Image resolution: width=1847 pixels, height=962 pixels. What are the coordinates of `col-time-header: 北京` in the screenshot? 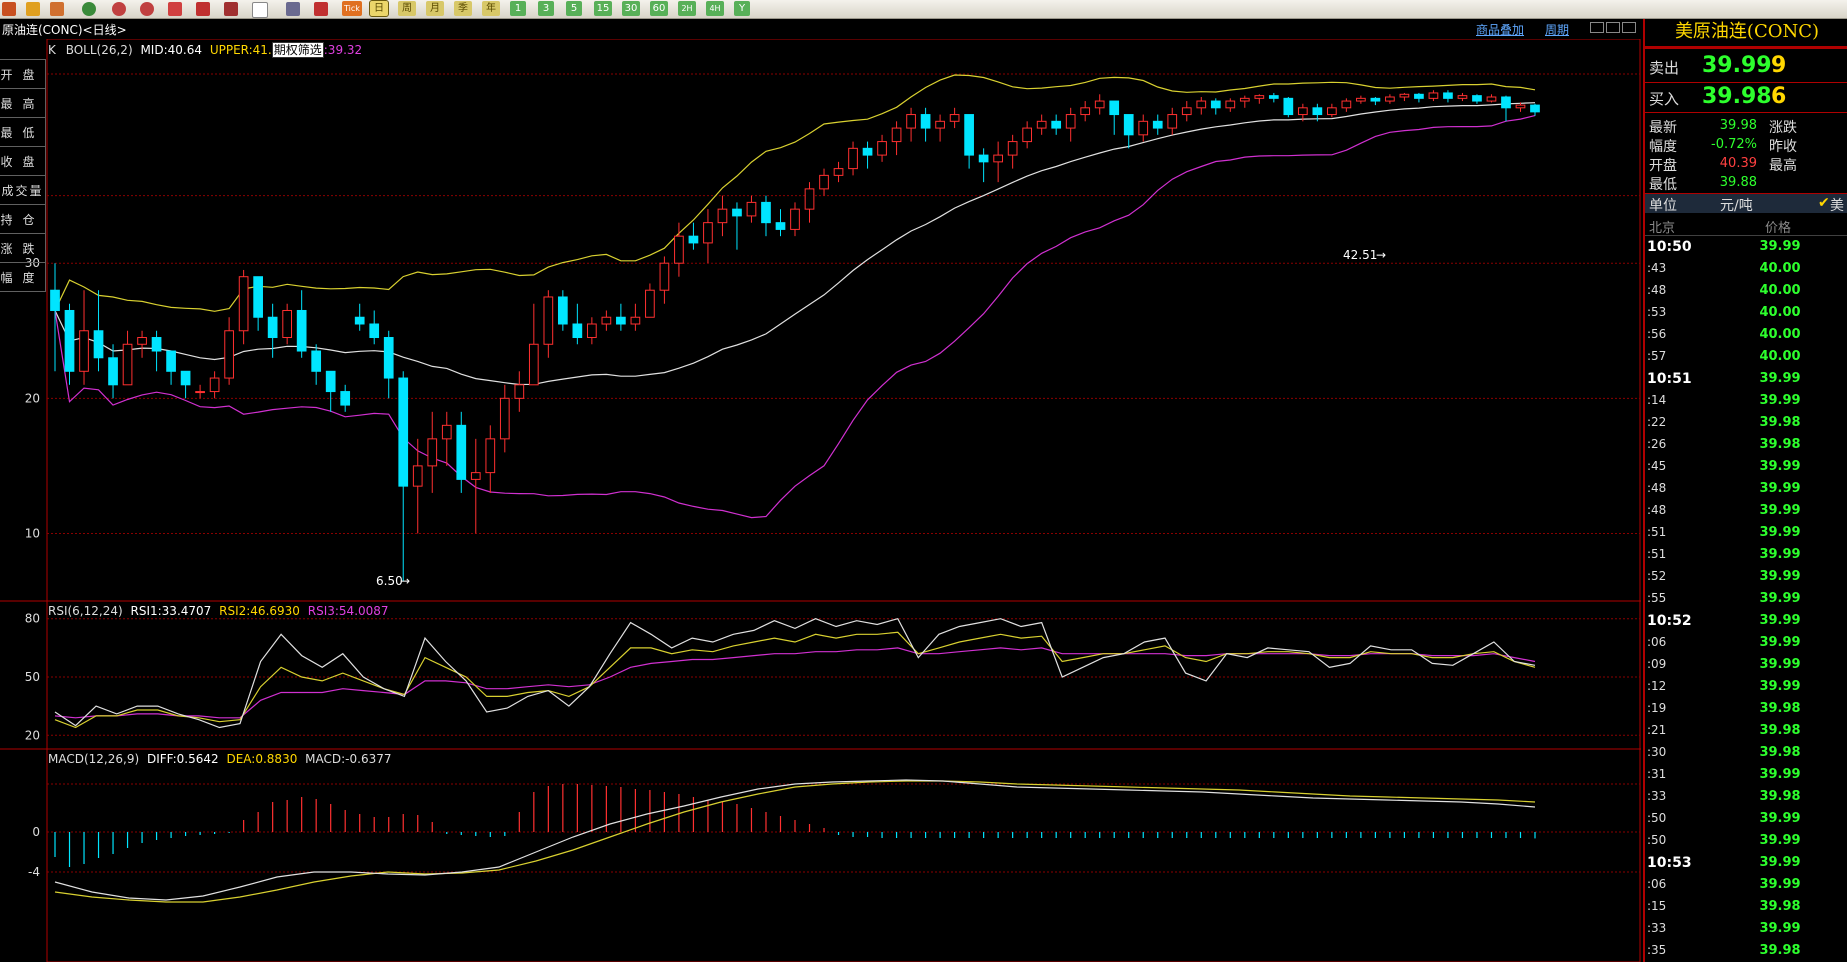 It's located at (1662, 228).